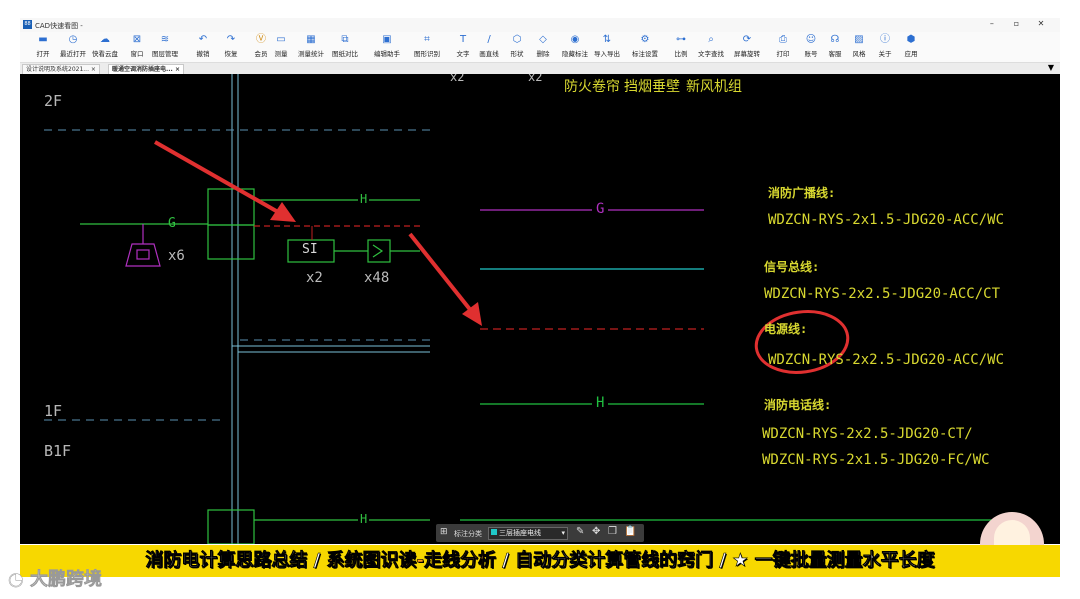  Describe the element at coordinates (802, 193) in the screenshot. I see `legend-title-broadcast: 消防广播线:` at that location.